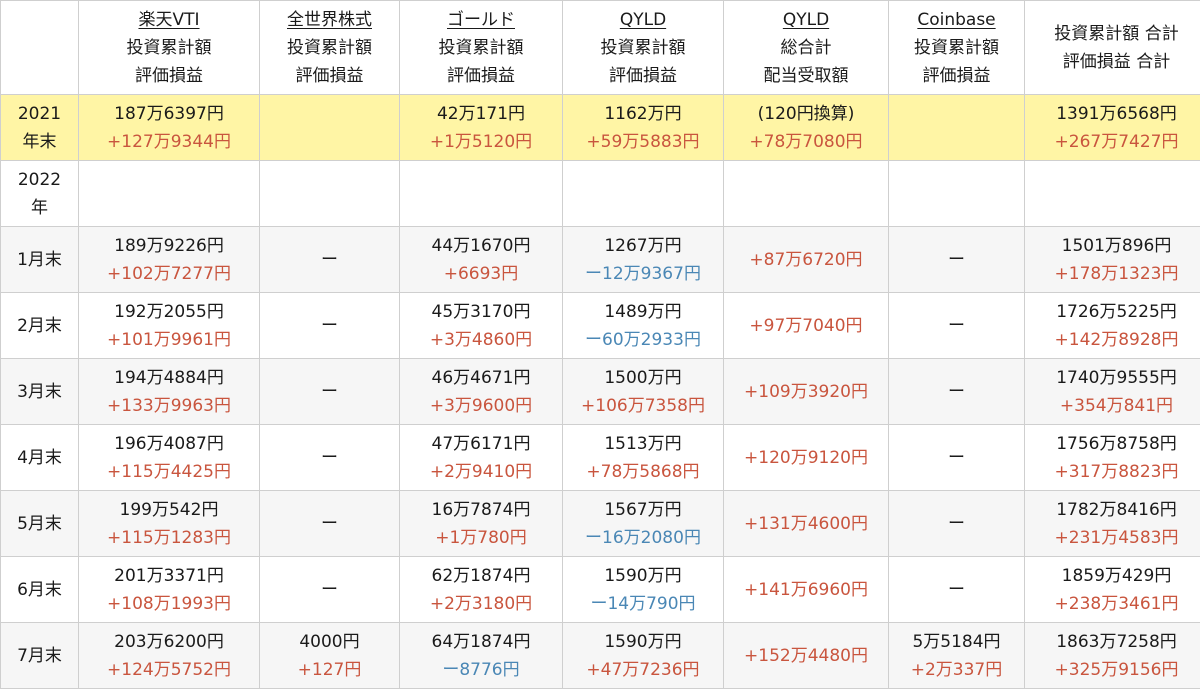 The height and width of the screenshot is (689, 1200). I want to click on cell-value: +131万4600円, so click(806, 524).